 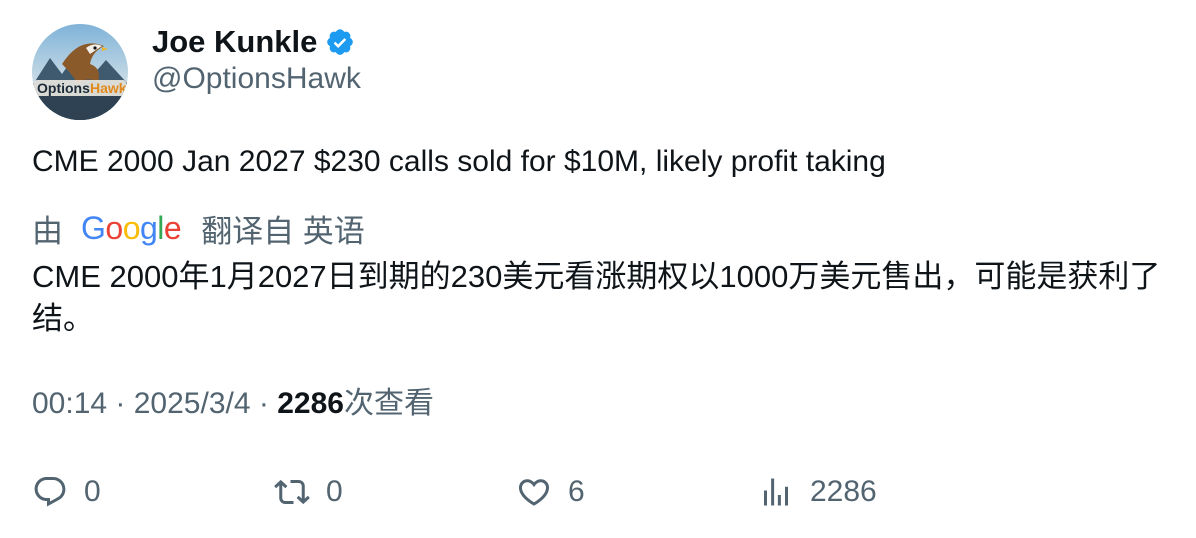 I want to click on views-button: 2286, so click(x=817, y=492).